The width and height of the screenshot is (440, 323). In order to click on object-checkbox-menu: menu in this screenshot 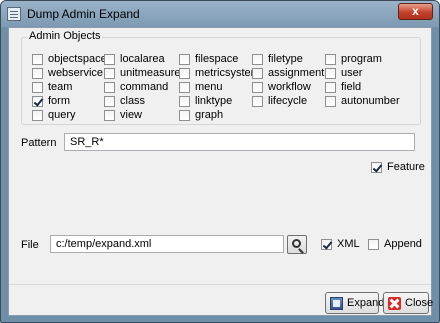, I will do `click(201, 87)`.